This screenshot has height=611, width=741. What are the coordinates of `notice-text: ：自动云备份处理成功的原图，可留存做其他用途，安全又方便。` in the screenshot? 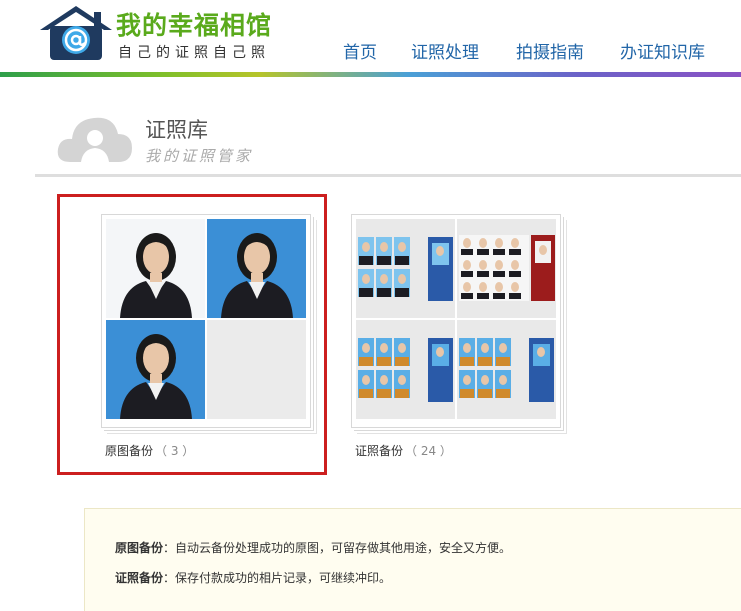 It's located at (337, 548).